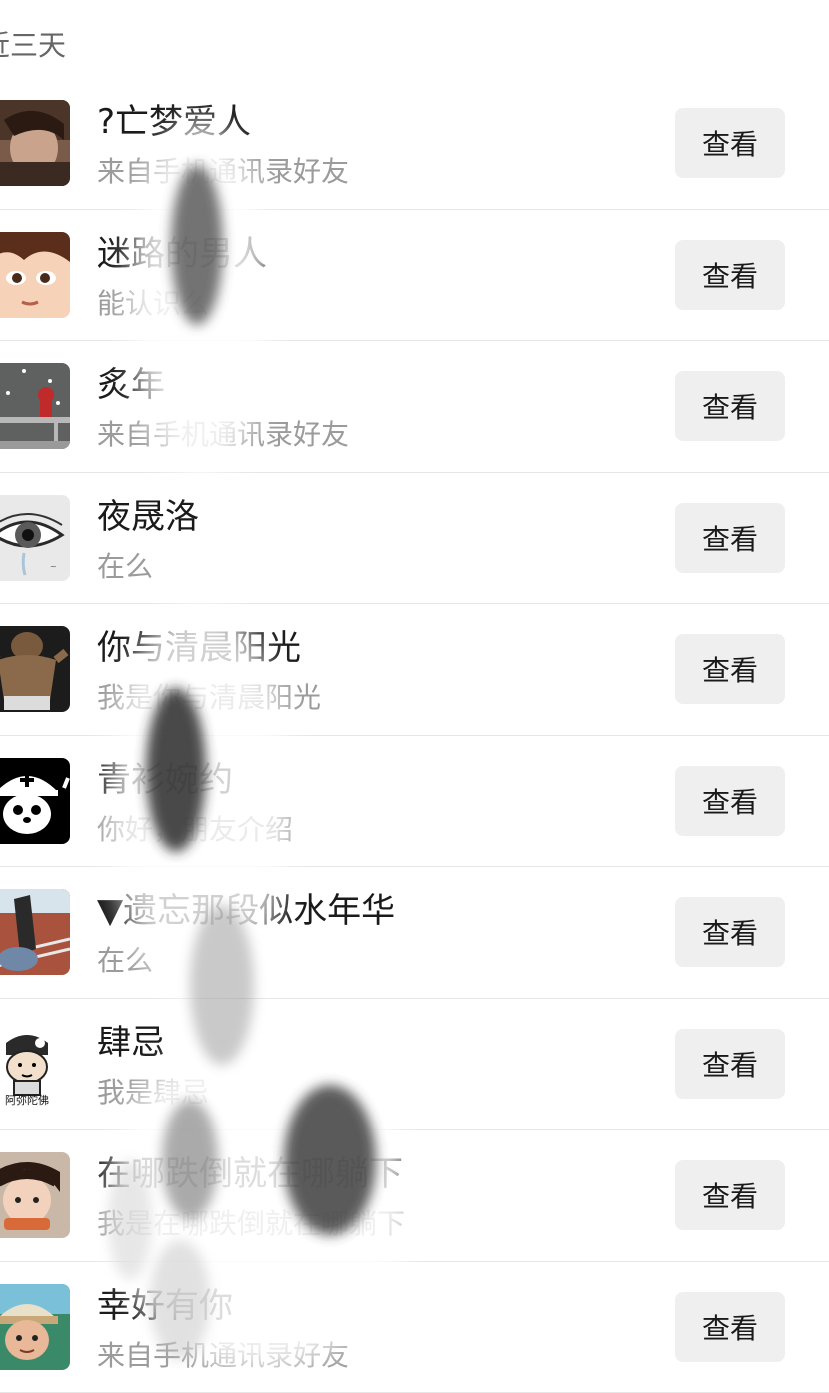  I want to click on contact-name: 夜晟洛, so click(148, 517).